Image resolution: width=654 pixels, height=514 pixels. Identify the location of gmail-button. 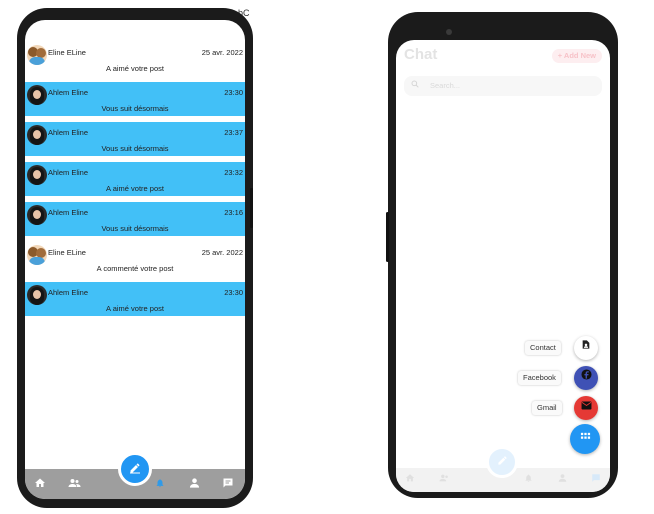
(586, 408).